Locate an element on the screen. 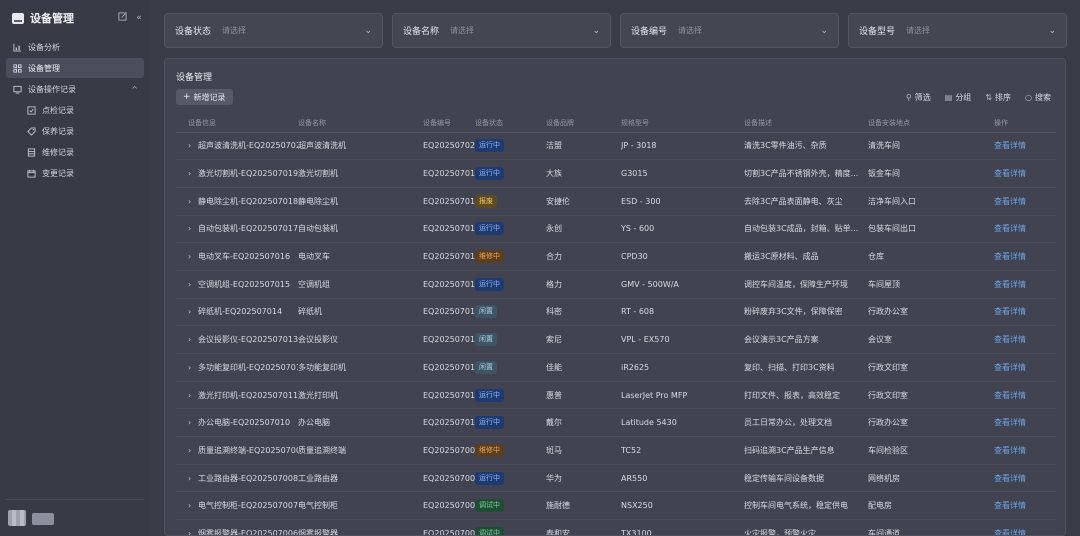 The image size is (1080, 536). sidebar-title: 设备管理 is located at coordinates (52, 18).